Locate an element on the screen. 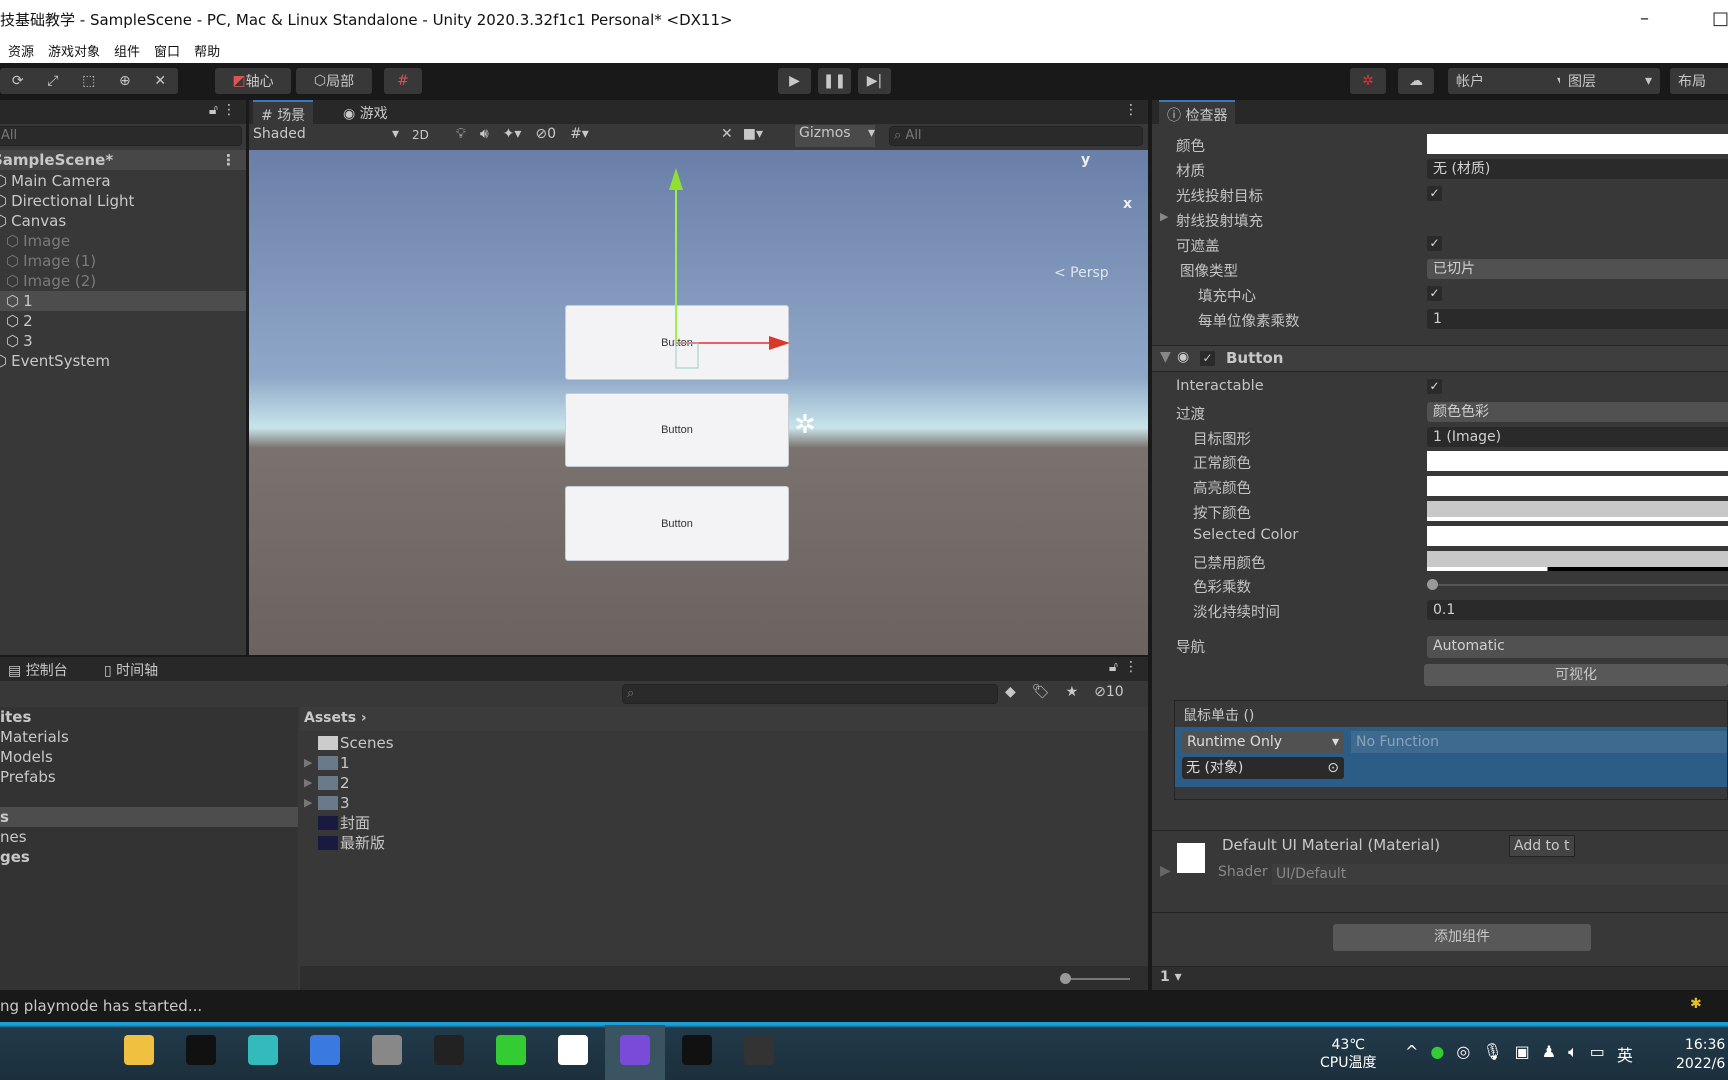 This screenshot has width=1728, height=1080. hierarchy-item: ⬡ Image (2) is located at coordinates (123, 281).